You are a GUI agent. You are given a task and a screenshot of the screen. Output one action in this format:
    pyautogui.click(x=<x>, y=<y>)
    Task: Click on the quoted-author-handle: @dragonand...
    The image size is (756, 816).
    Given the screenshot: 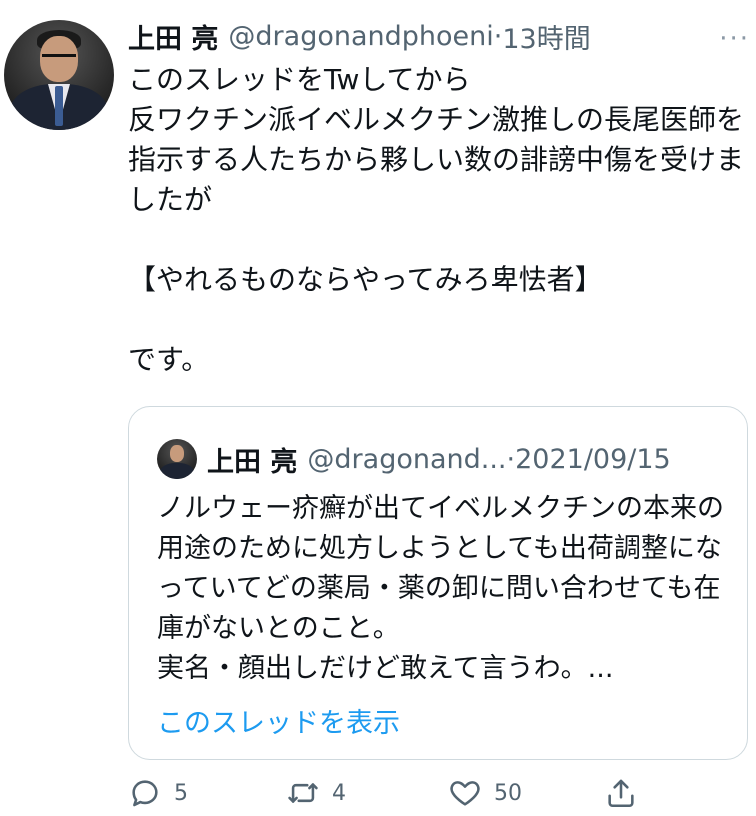 What is the action you would take?
    pyautogui.click(x=407, y=459)
    